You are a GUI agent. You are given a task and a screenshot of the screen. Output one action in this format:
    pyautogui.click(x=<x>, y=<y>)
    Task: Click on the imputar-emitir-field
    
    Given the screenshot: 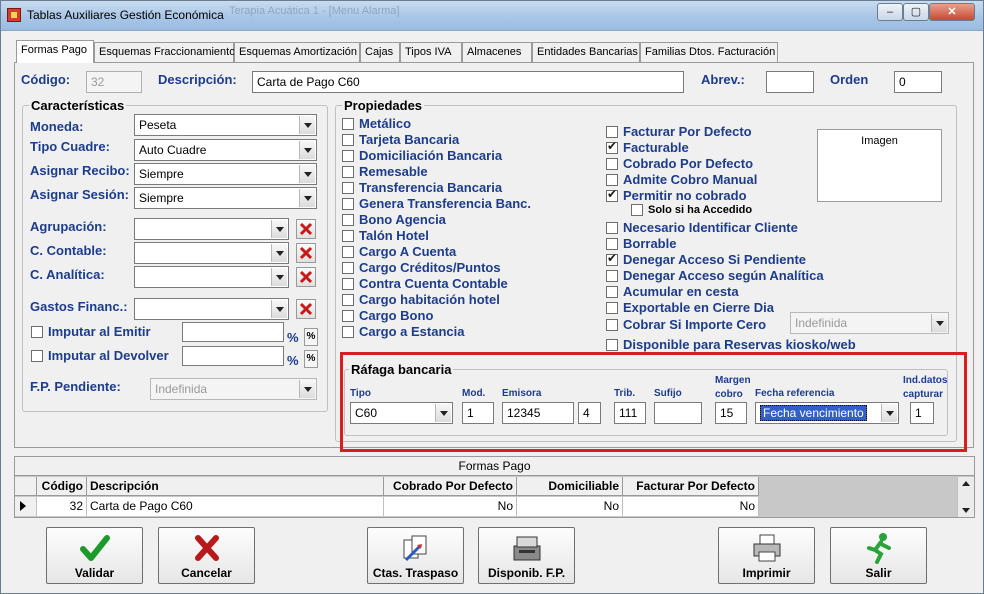 What is the action you would take?
    pyautogui.click(x=233, y=332)
    